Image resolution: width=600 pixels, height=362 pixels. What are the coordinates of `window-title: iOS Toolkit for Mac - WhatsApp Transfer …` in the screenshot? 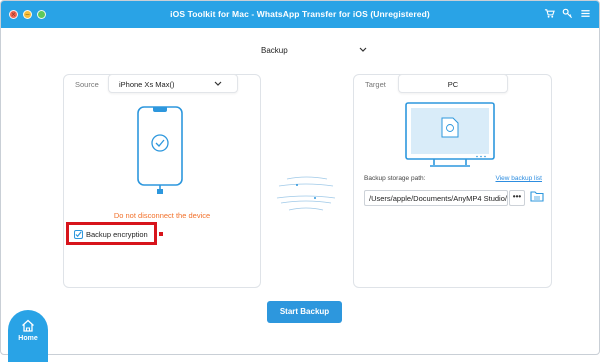 It's located at (300, 14).